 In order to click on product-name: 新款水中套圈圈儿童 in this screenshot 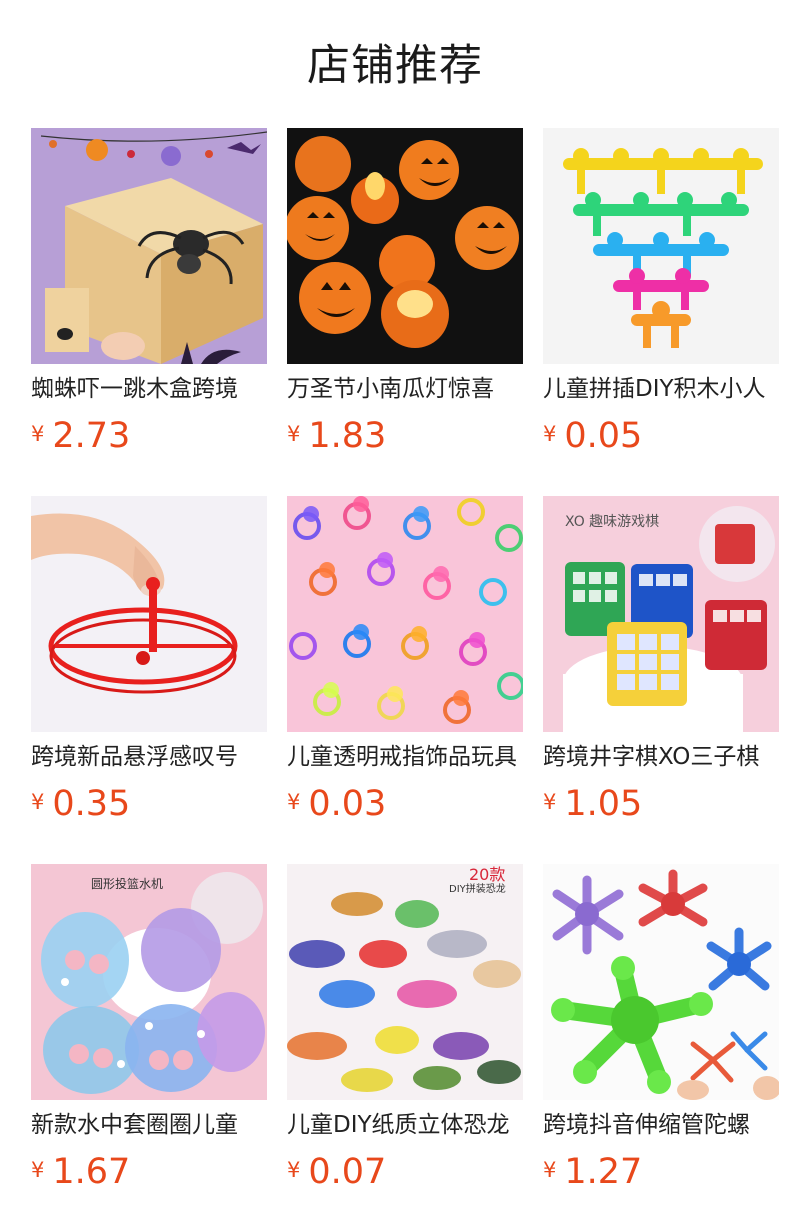, I will do `click(149, 1125)`.